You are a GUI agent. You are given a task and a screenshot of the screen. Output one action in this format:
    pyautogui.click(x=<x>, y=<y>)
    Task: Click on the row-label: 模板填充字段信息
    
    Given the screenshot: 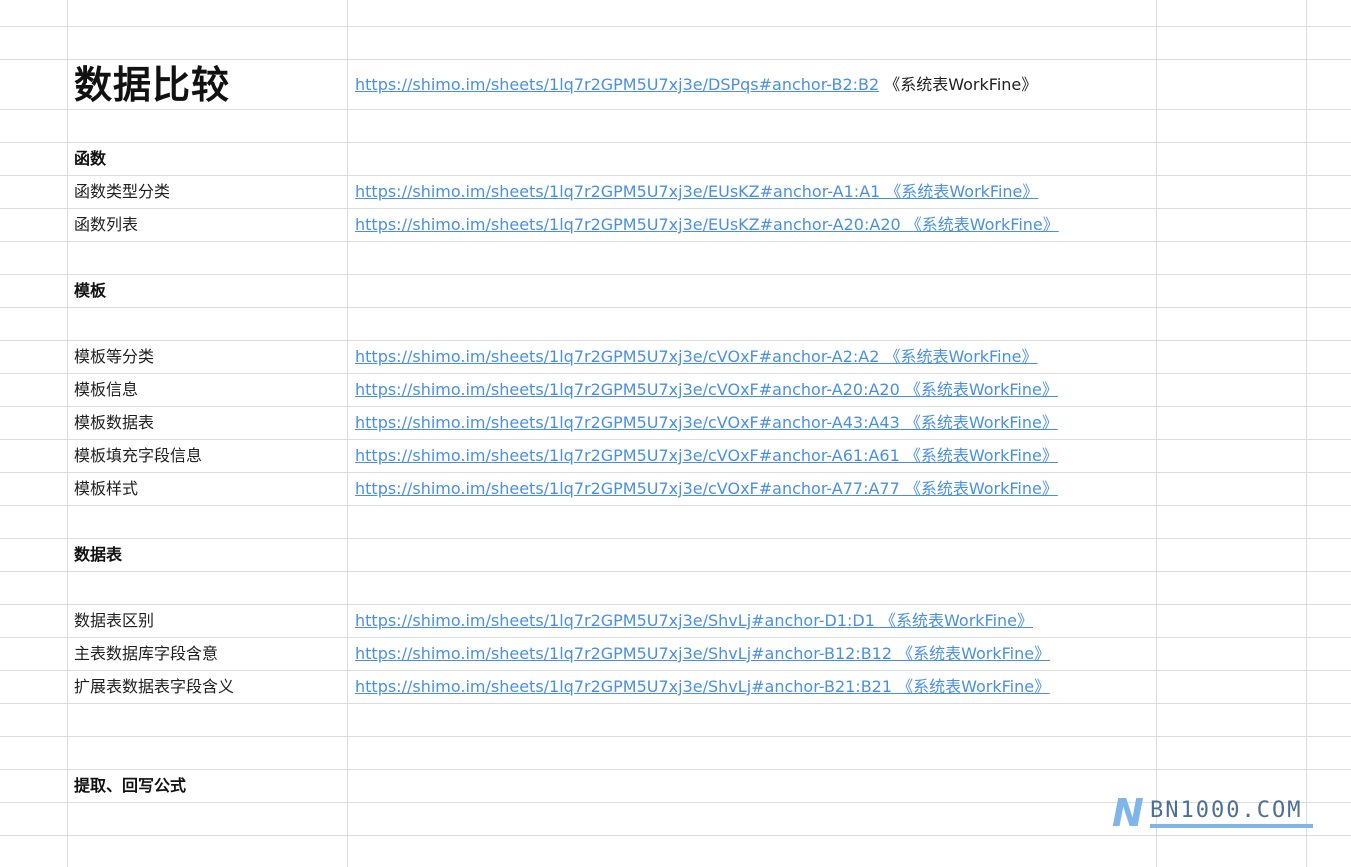 What is the action you would take?
    pyautogui.click(x=138, y=456)
    